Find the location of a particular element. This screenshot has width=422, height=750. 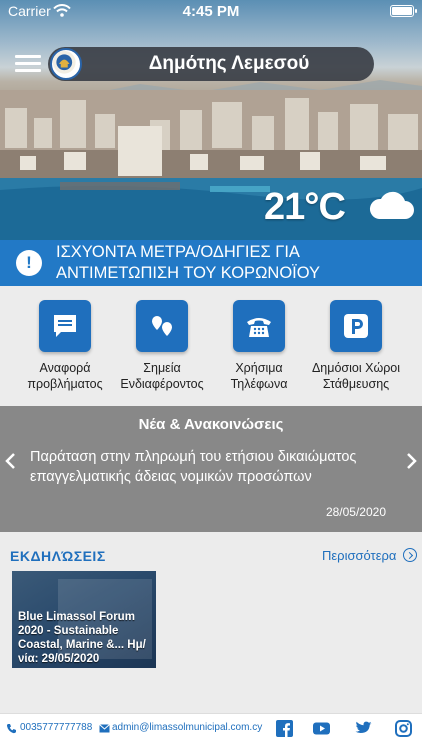

report-problem-label: Αναφορά προβλήματος is located at coordinates (65, 376).